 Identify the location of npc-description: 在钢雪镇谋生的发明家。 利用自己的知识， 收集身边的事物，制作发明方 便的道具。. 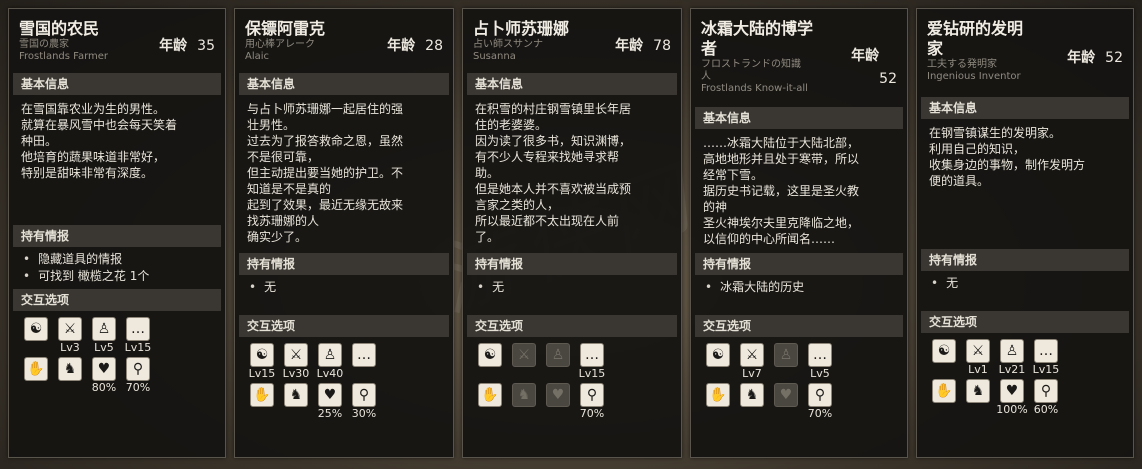
(1007, 157).